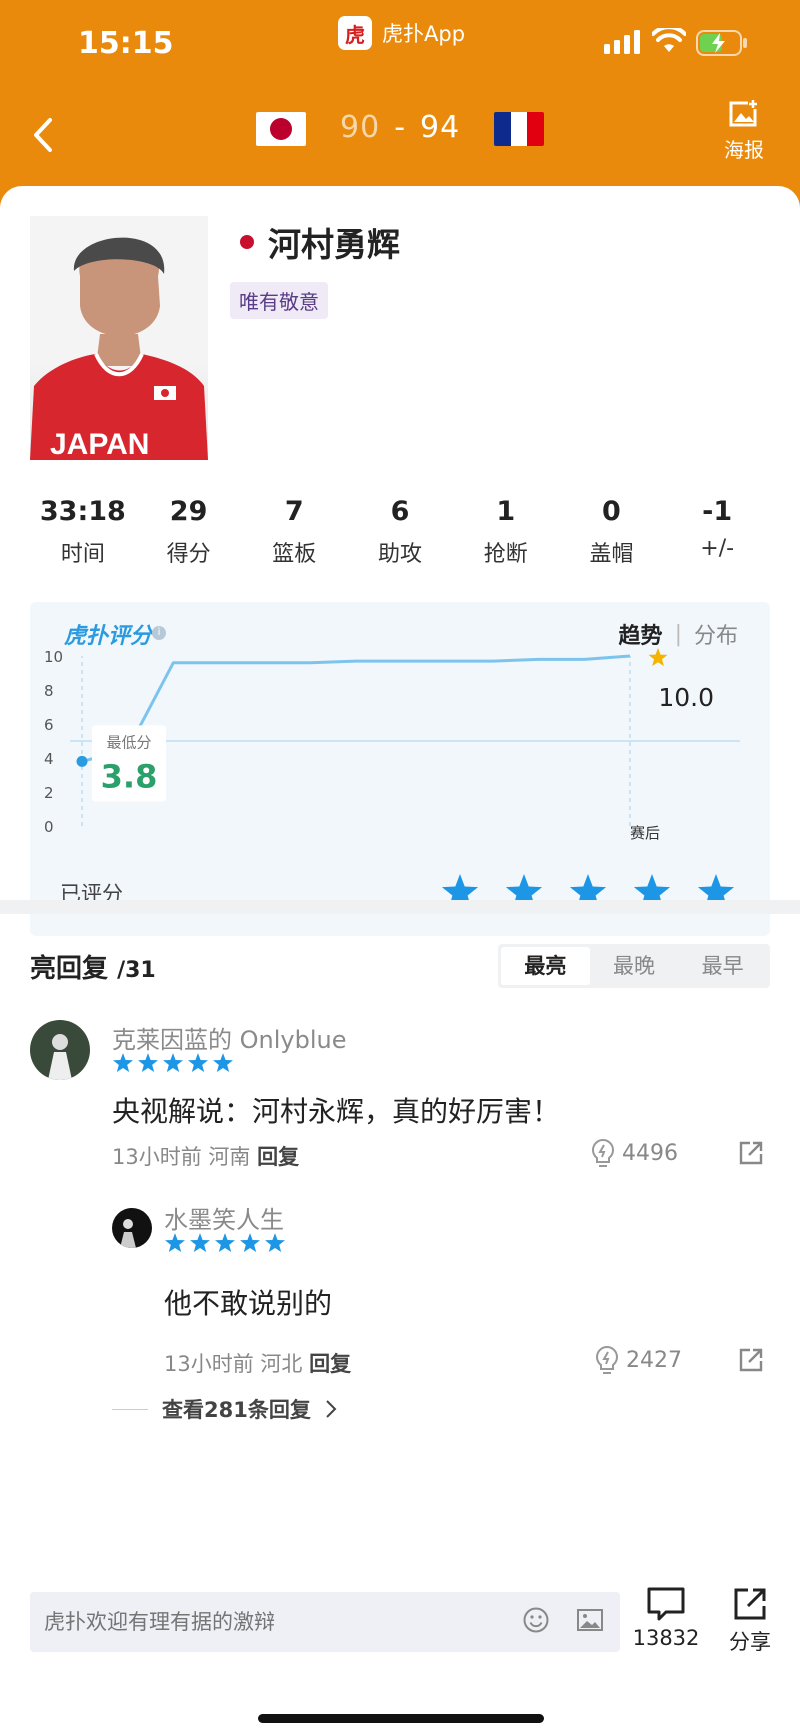 The height and width of the screenshot is (1731, 800). Describe the element at coordinates (392, 745) in the screenshot. I see `rating-trend-chart: 0 2 4 6 8 10 最低分 3.8 10.0 赛后` at that location.